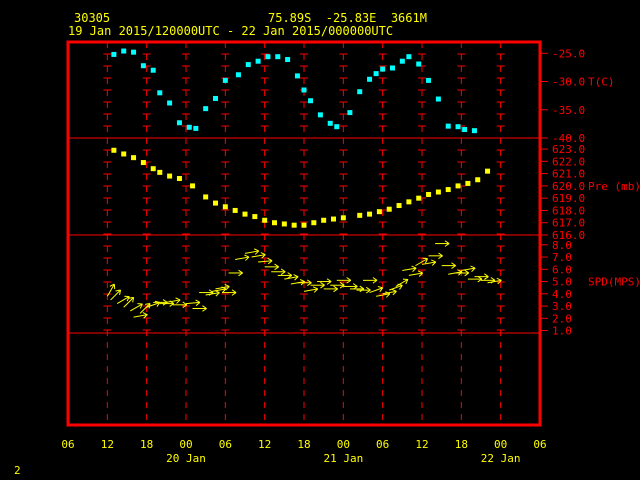  What do you see at coordinates (562, 282) in the screenshot?
I see `y-tick-label: 5.0` at bounding box center [562, 282].